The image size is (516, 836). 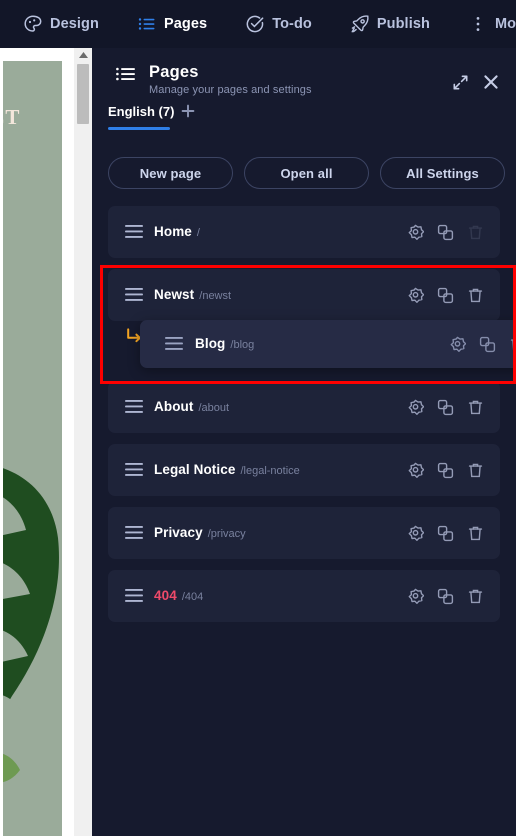 I want to click on page-row-404: 404 /404, so click(x=304, y=596).